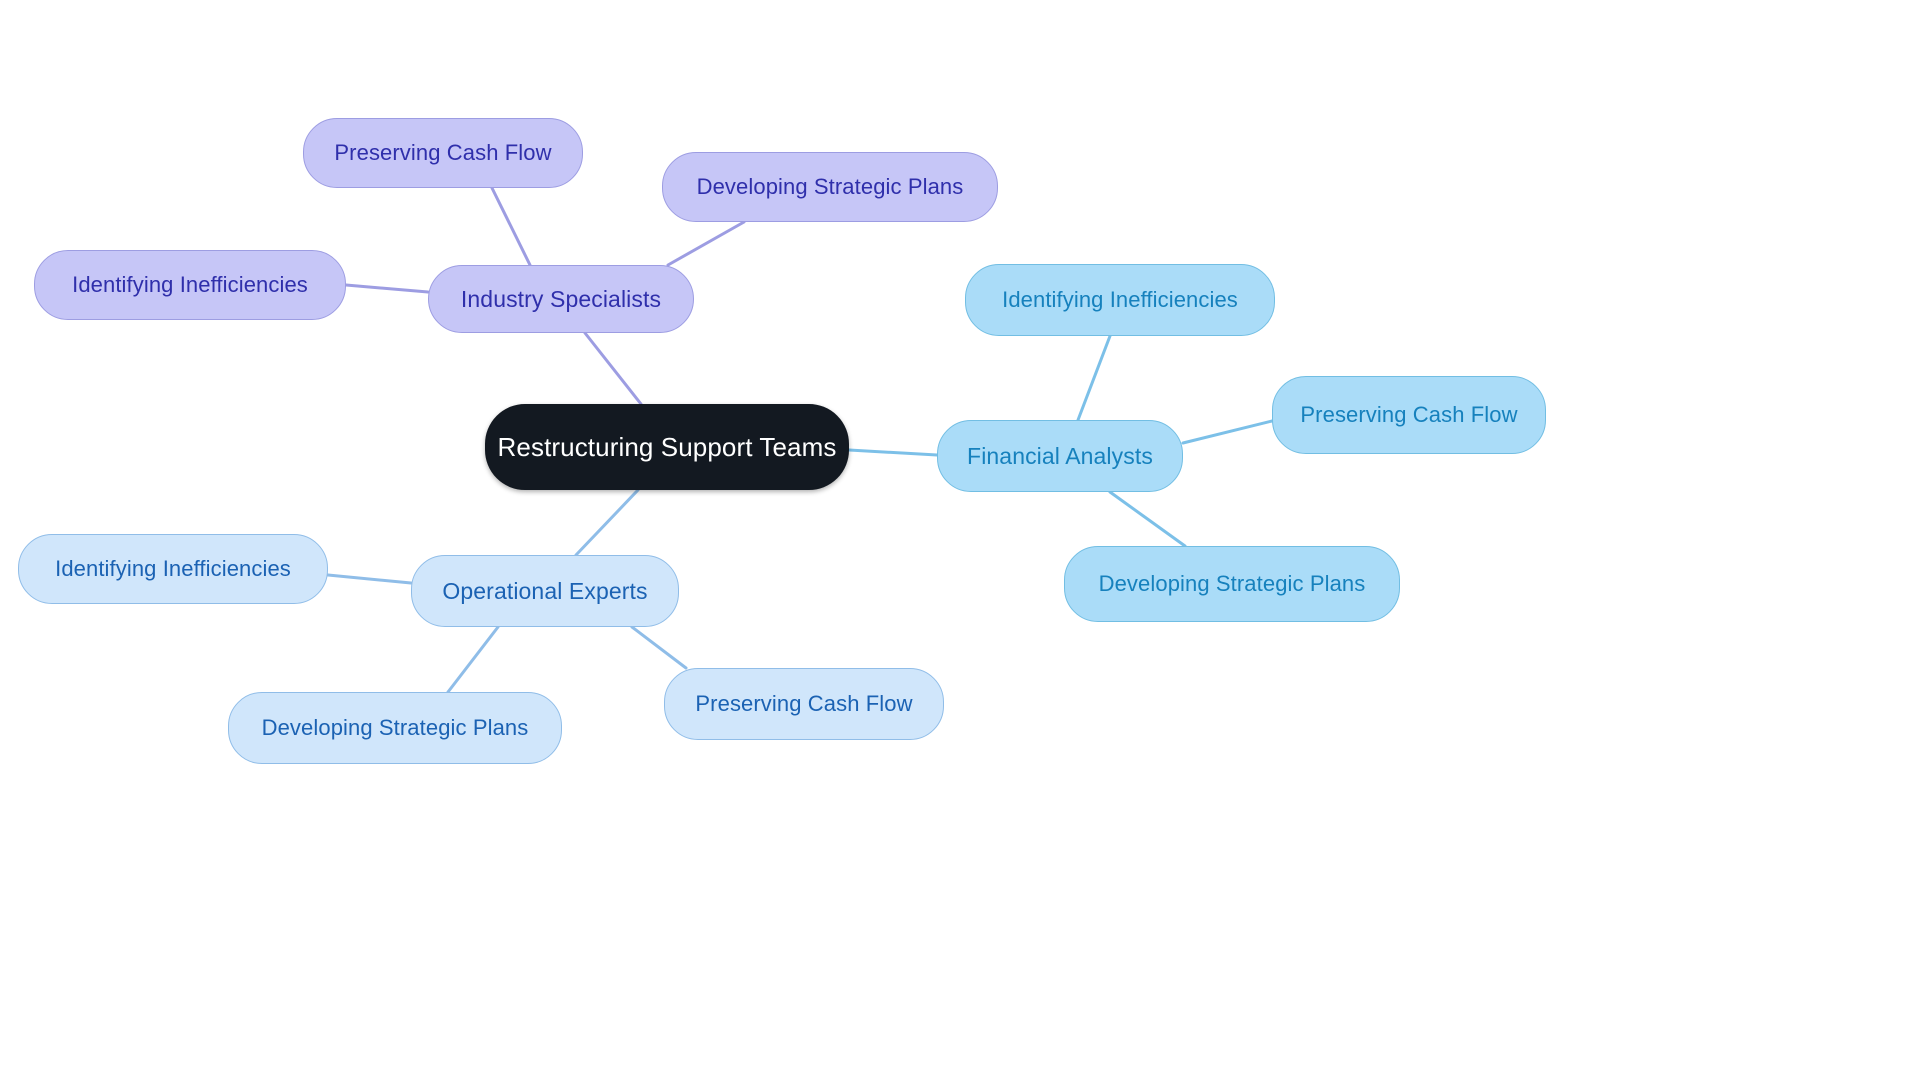  I want to click on edge-operational-to-developing-strategic-plans, so click(473, 659).